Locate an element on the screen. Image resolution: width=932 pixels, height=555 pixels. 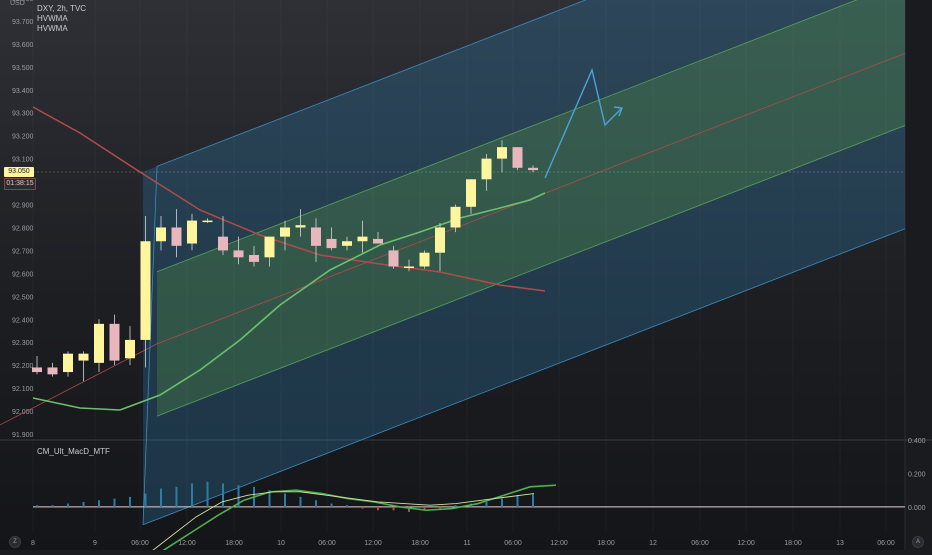
currency-label: USD is located at coordinates (17, 3).